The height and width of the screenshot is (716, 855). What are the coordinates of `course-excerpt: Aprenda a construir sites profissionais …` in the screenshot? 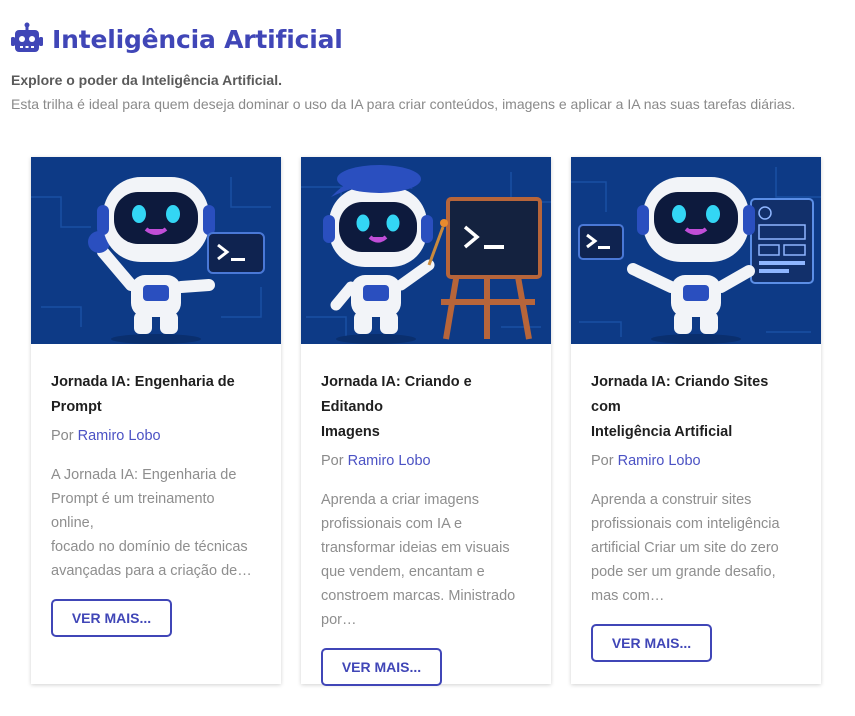 It's located at (685, 548).